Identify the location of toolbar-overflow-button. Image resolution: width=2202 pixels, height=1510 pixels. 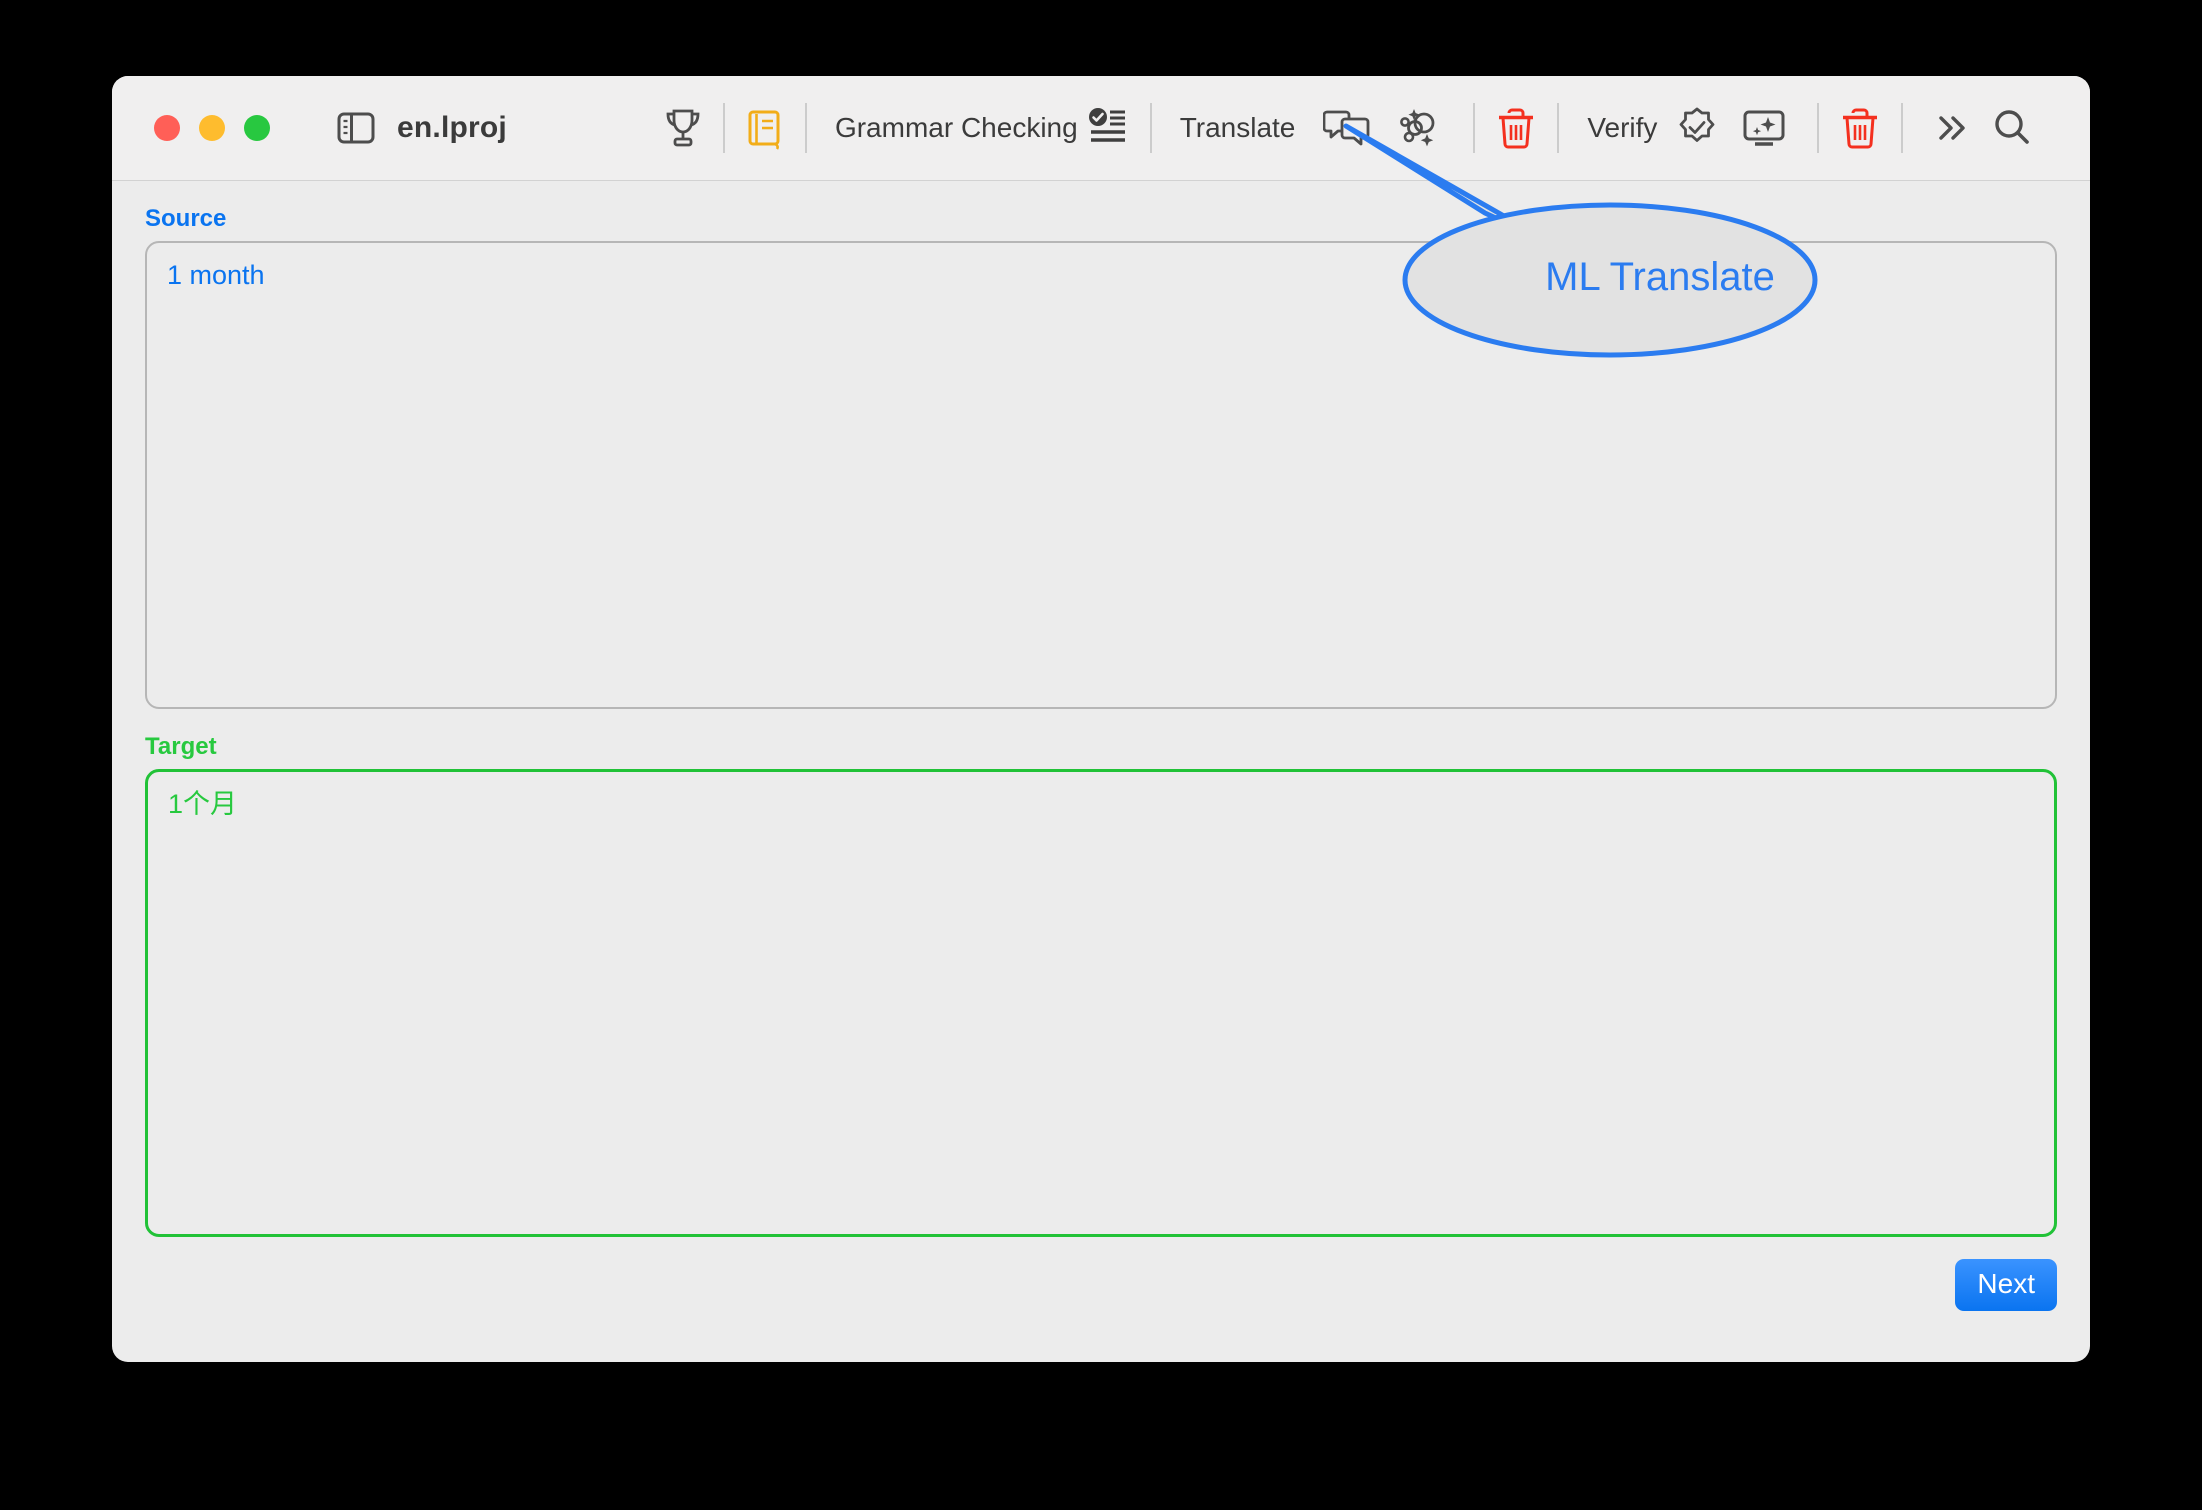
(1951, 128).